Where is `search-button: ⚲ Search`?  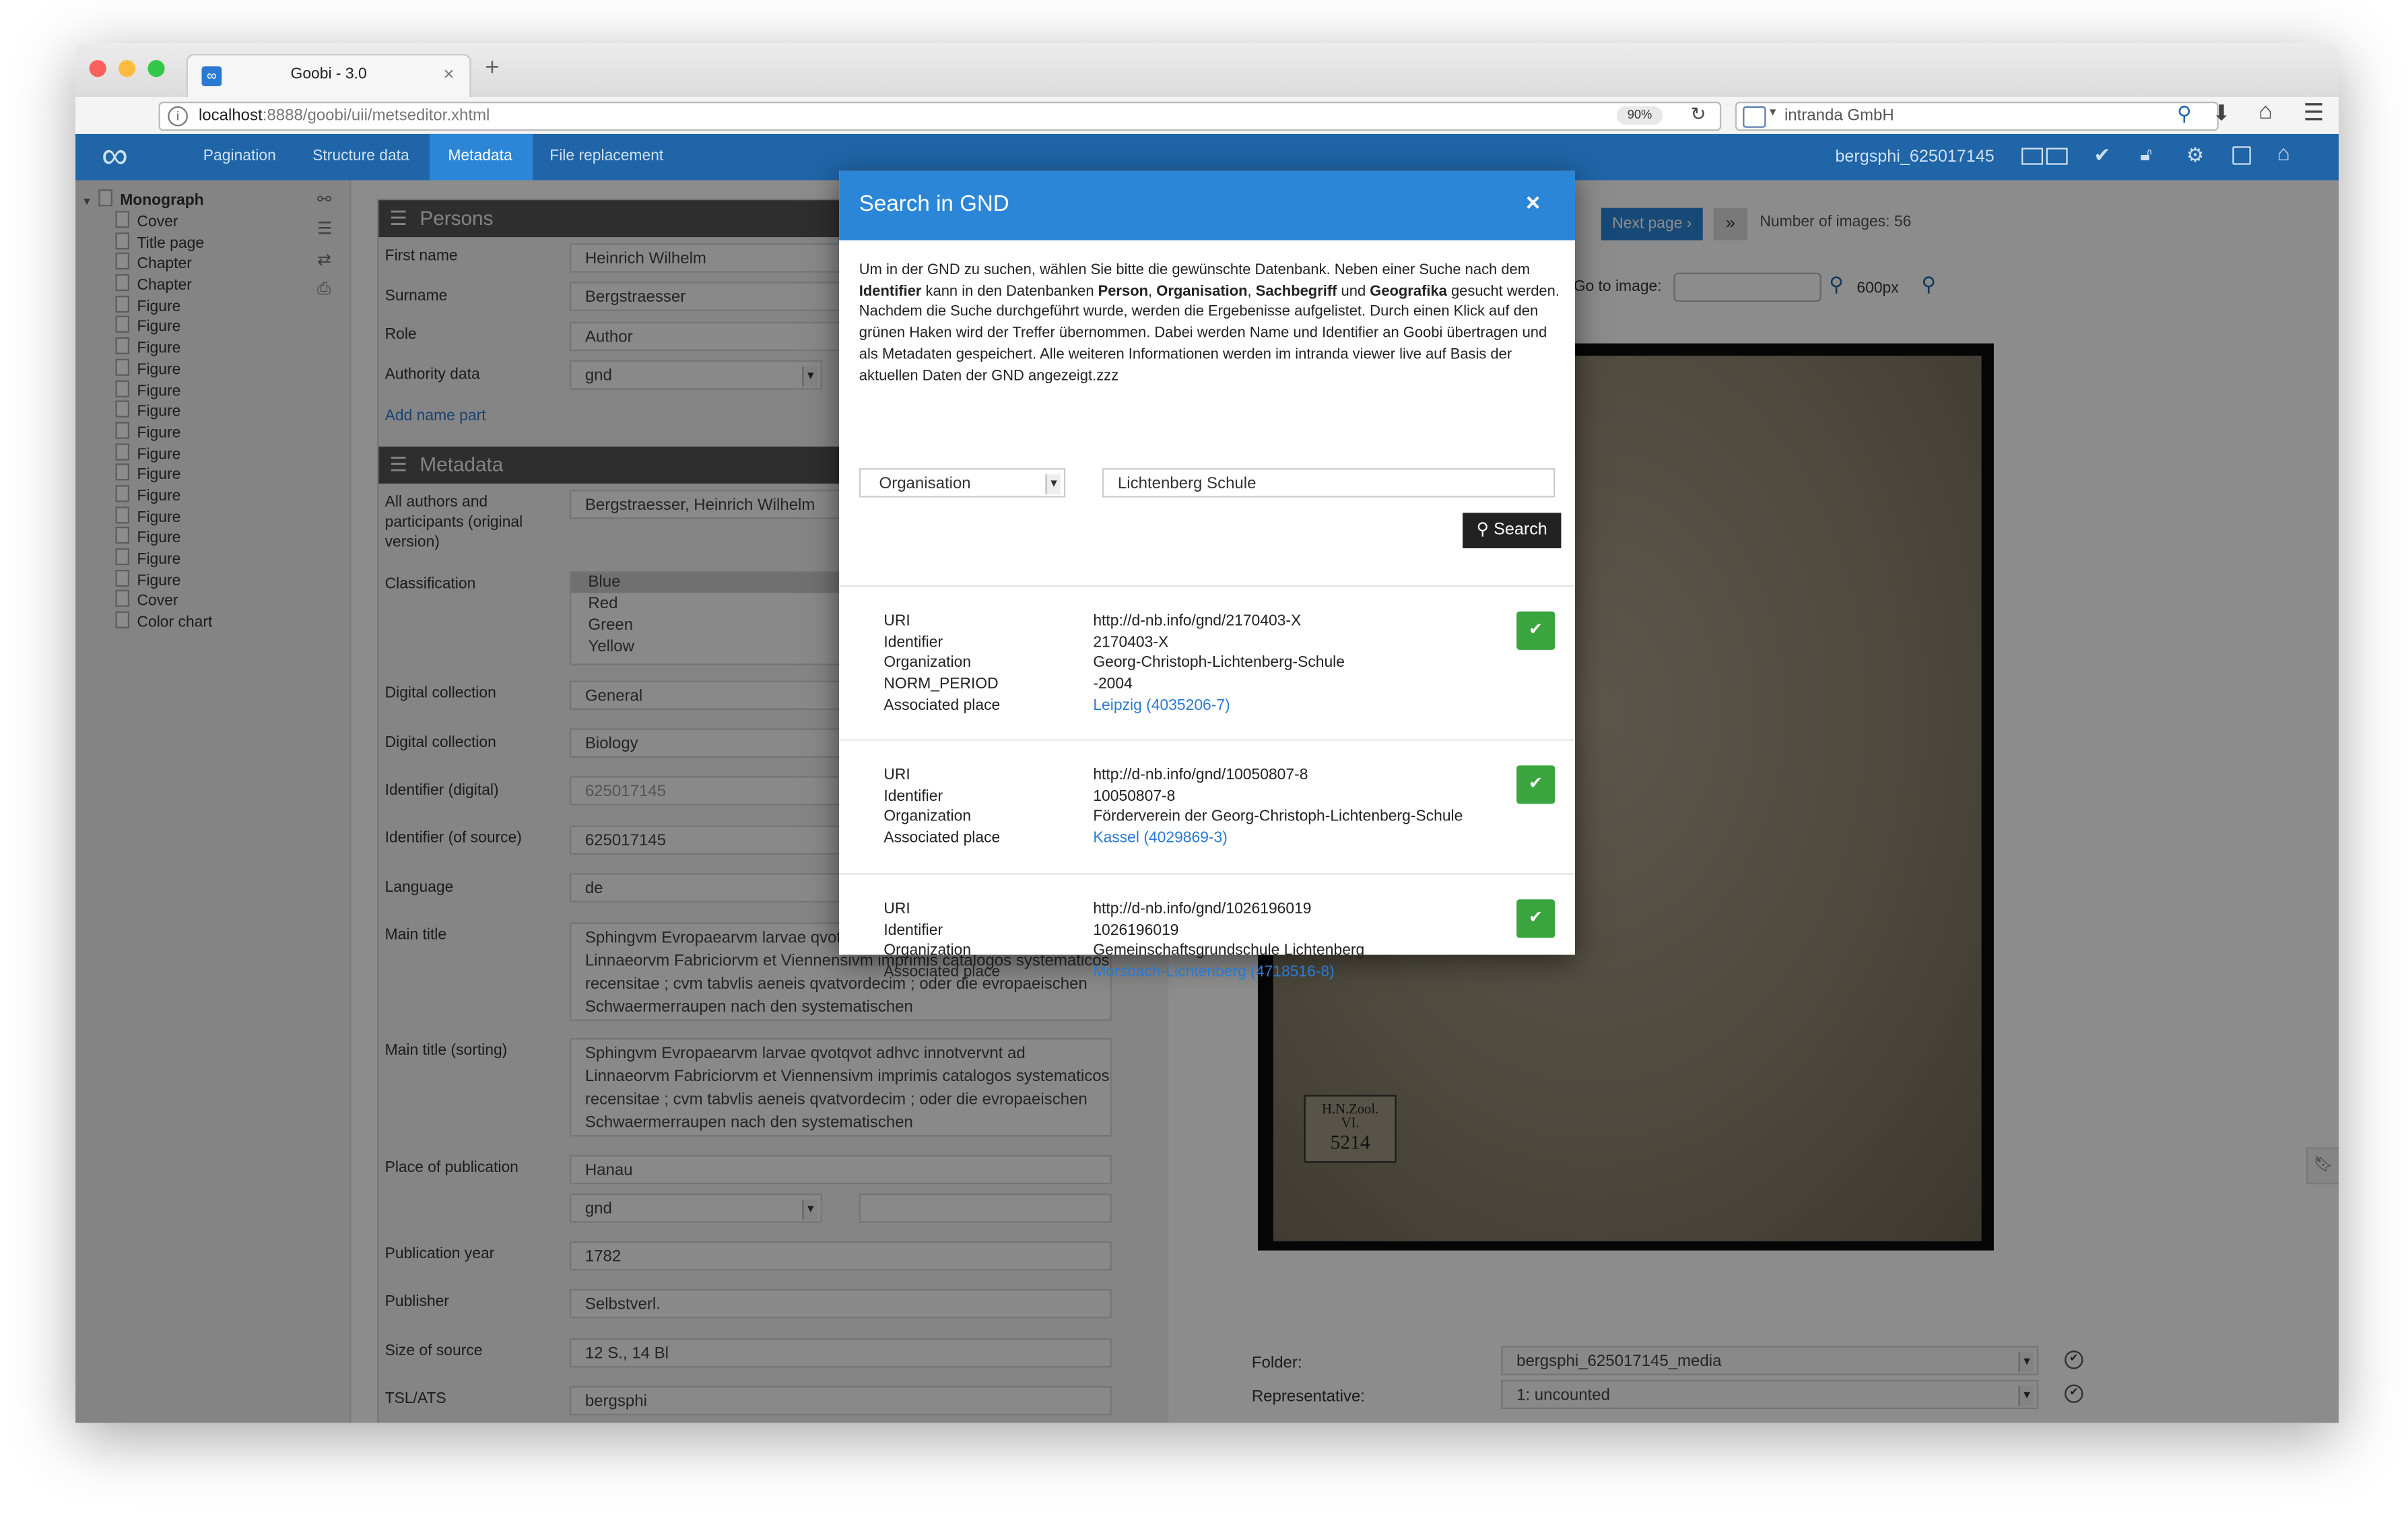
search-button: ⚲ Search is located at coordinates (1512, 530).